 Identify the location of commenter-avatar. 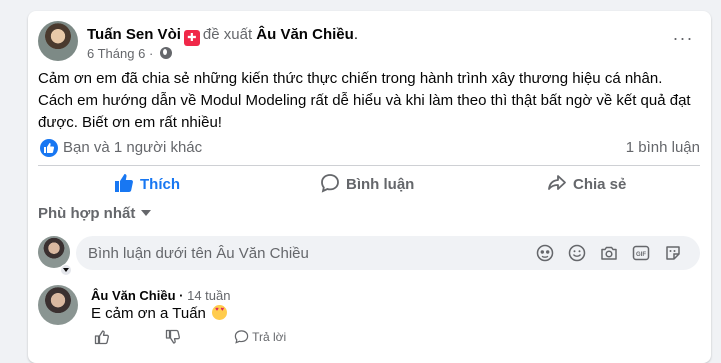
(58, 305).